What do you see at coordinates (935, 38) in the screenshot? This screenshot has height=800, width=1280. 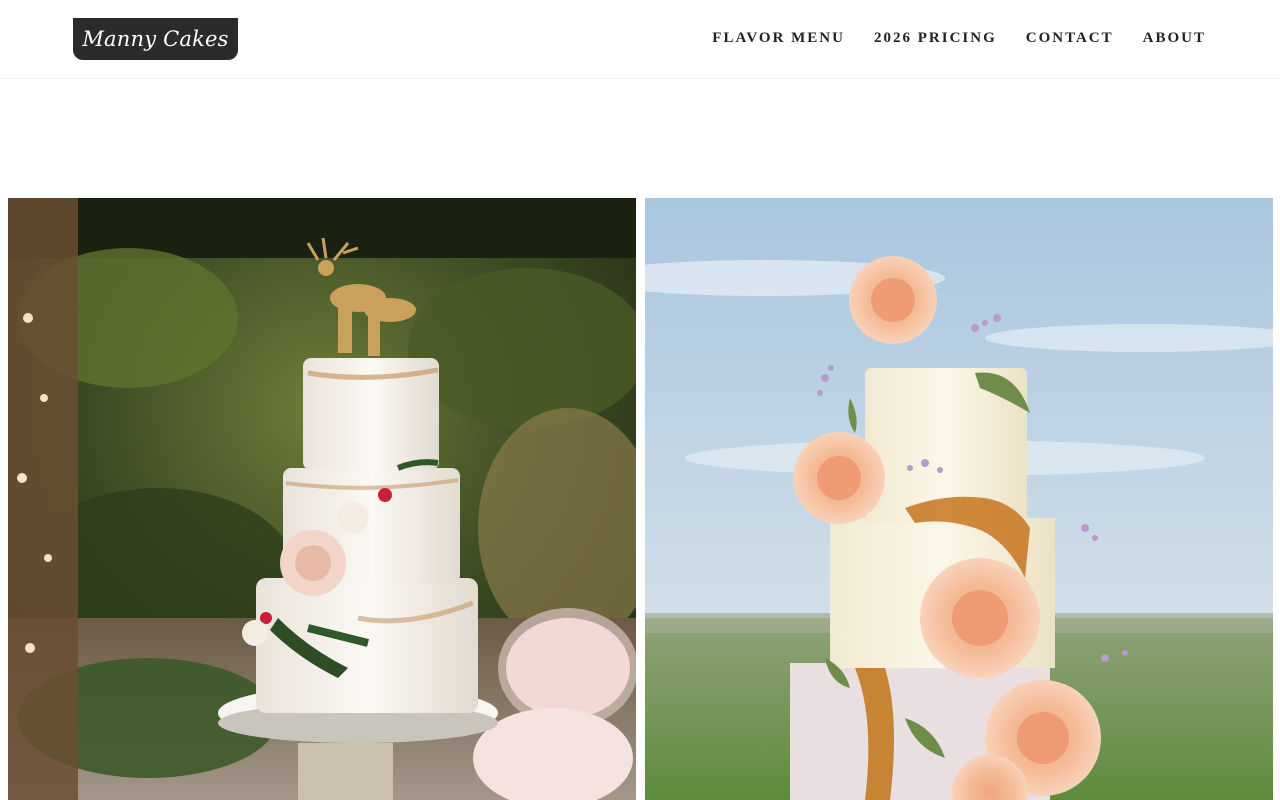 I see `nav-pricing: 2026 PRICING` at bounding box center [935, 38].